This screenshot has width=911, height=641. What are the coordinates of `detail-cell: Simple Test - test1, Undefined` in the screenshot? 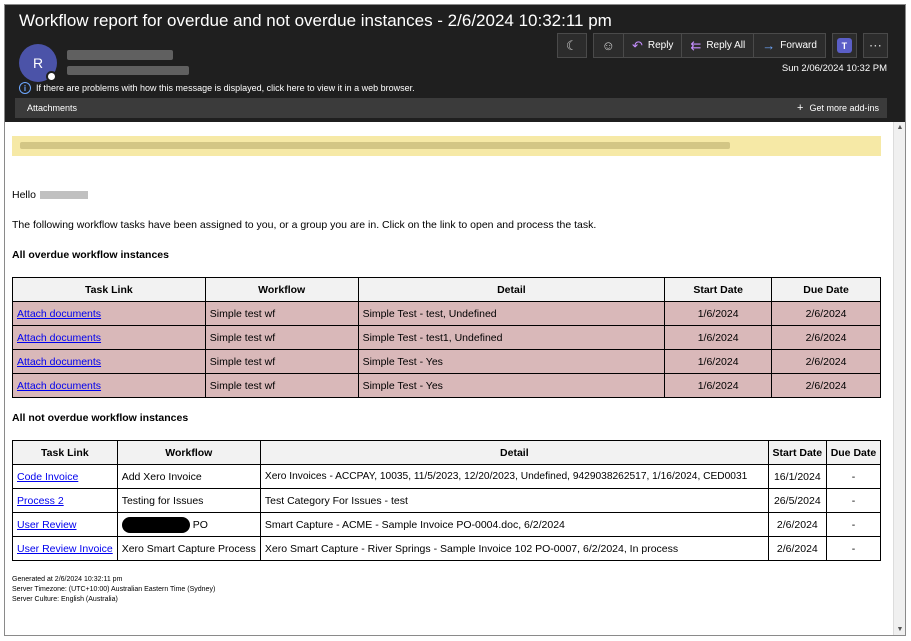 It's located at (511, 337).